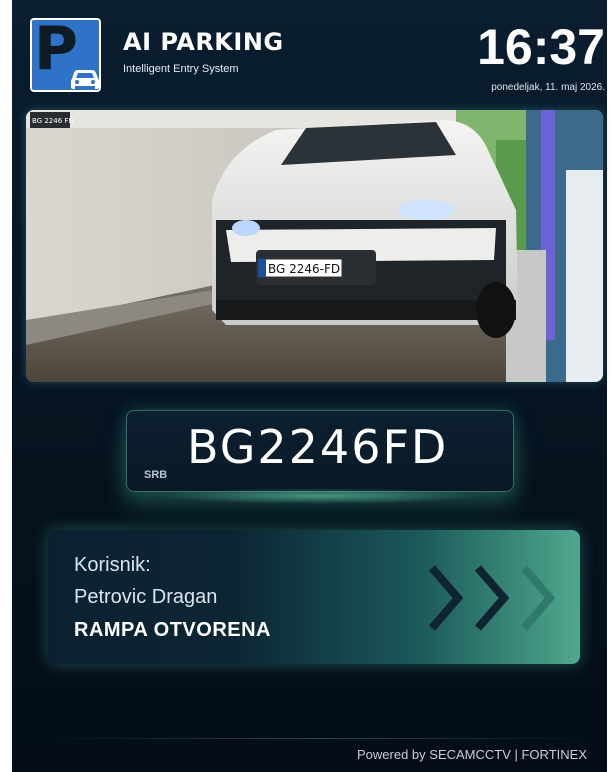 This screenshot has width=613, height=772. I want to click on plate-number: BG2246FD, so click(318, 447).